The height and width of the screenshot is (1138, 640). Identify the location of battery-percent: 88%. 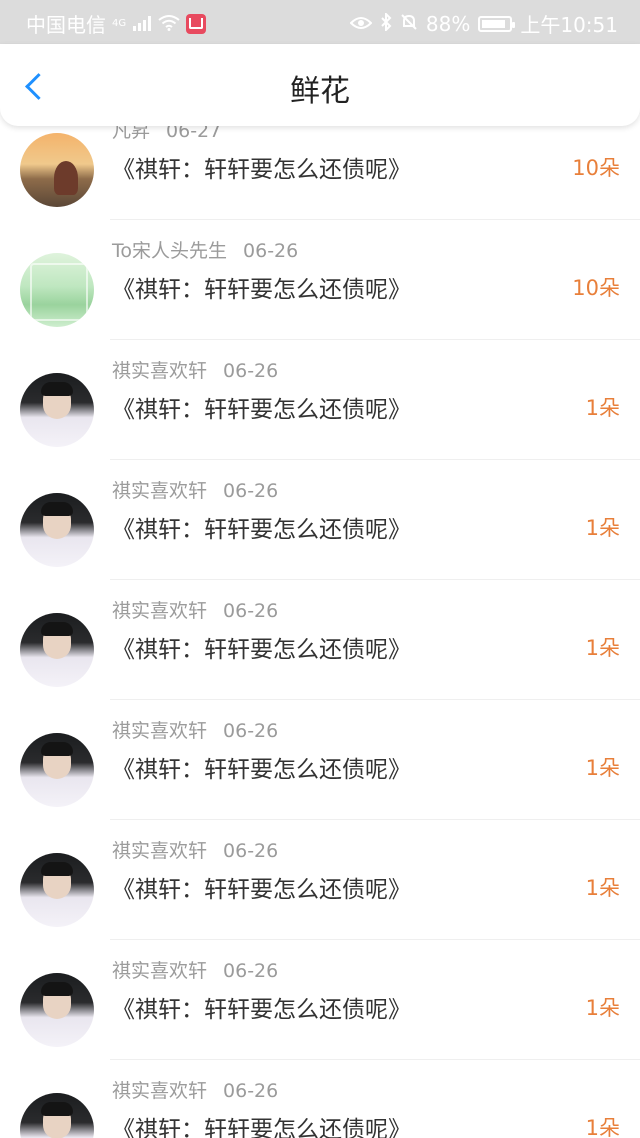
(448, 23).